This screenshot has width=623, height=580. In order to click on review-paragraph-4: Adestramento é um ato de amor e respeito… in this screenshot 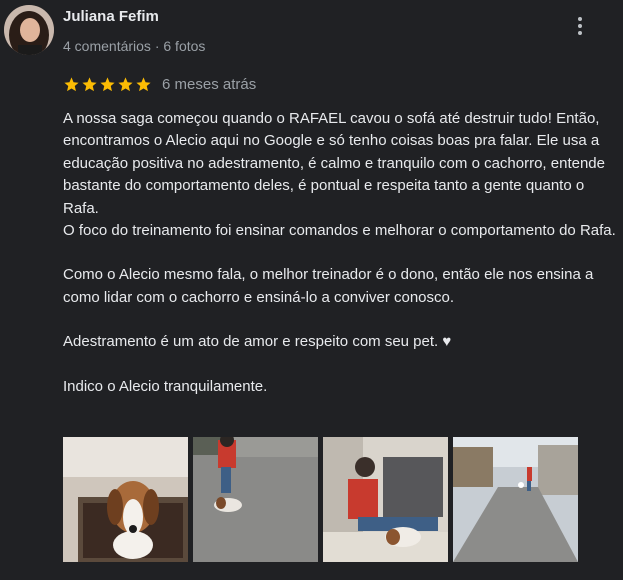, I will do `click(257, 342)`.